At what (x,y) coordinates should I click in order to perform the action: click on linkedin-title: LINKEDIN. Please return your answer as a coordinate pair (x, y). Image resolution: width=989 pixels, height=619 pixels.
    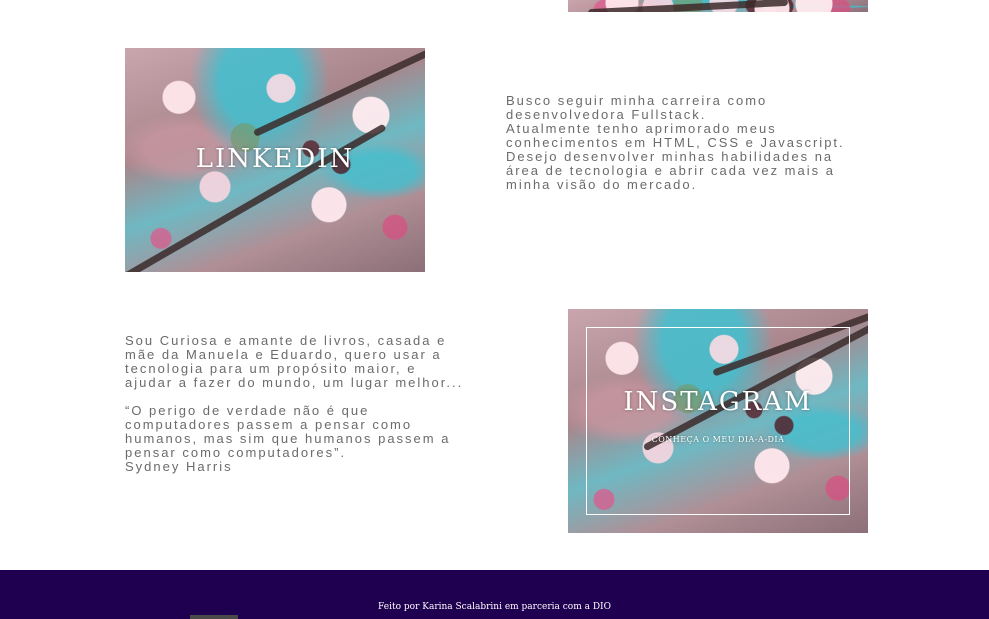
    Looking at the image, I should click on (275, 159).